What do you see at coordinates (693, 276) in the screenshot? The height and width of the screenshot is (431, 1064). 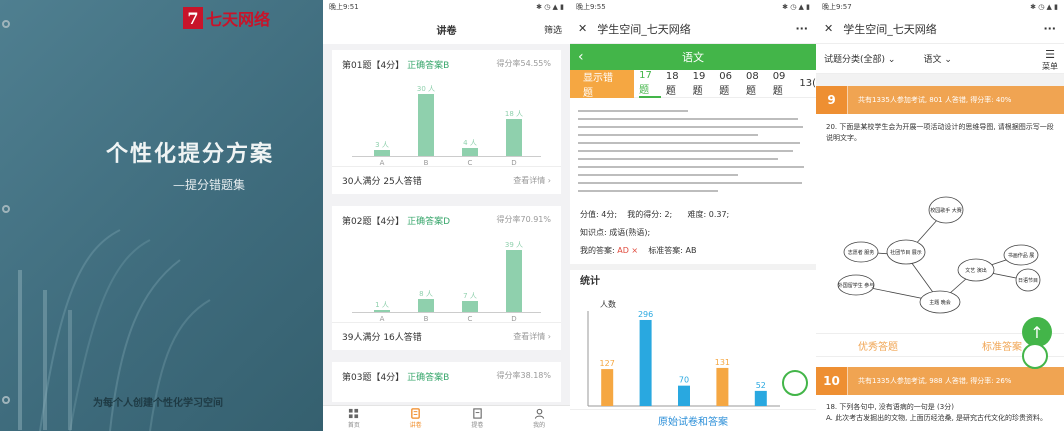 I see `stats-title: 统计` at bounding box center [693, 276].